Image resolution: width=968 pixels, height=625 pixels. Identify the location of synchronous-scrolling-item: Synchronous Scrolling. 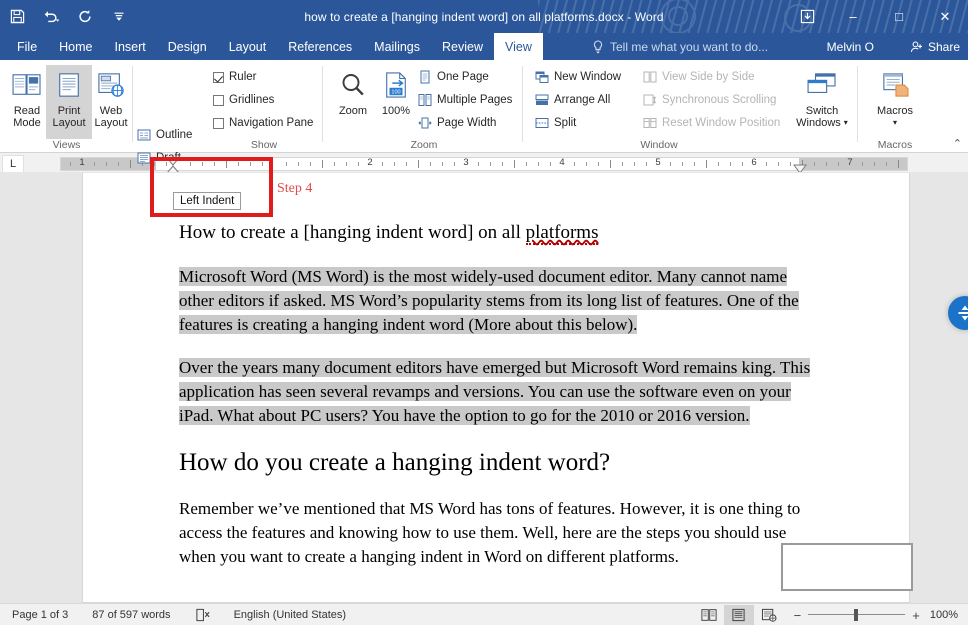
(709, 100).